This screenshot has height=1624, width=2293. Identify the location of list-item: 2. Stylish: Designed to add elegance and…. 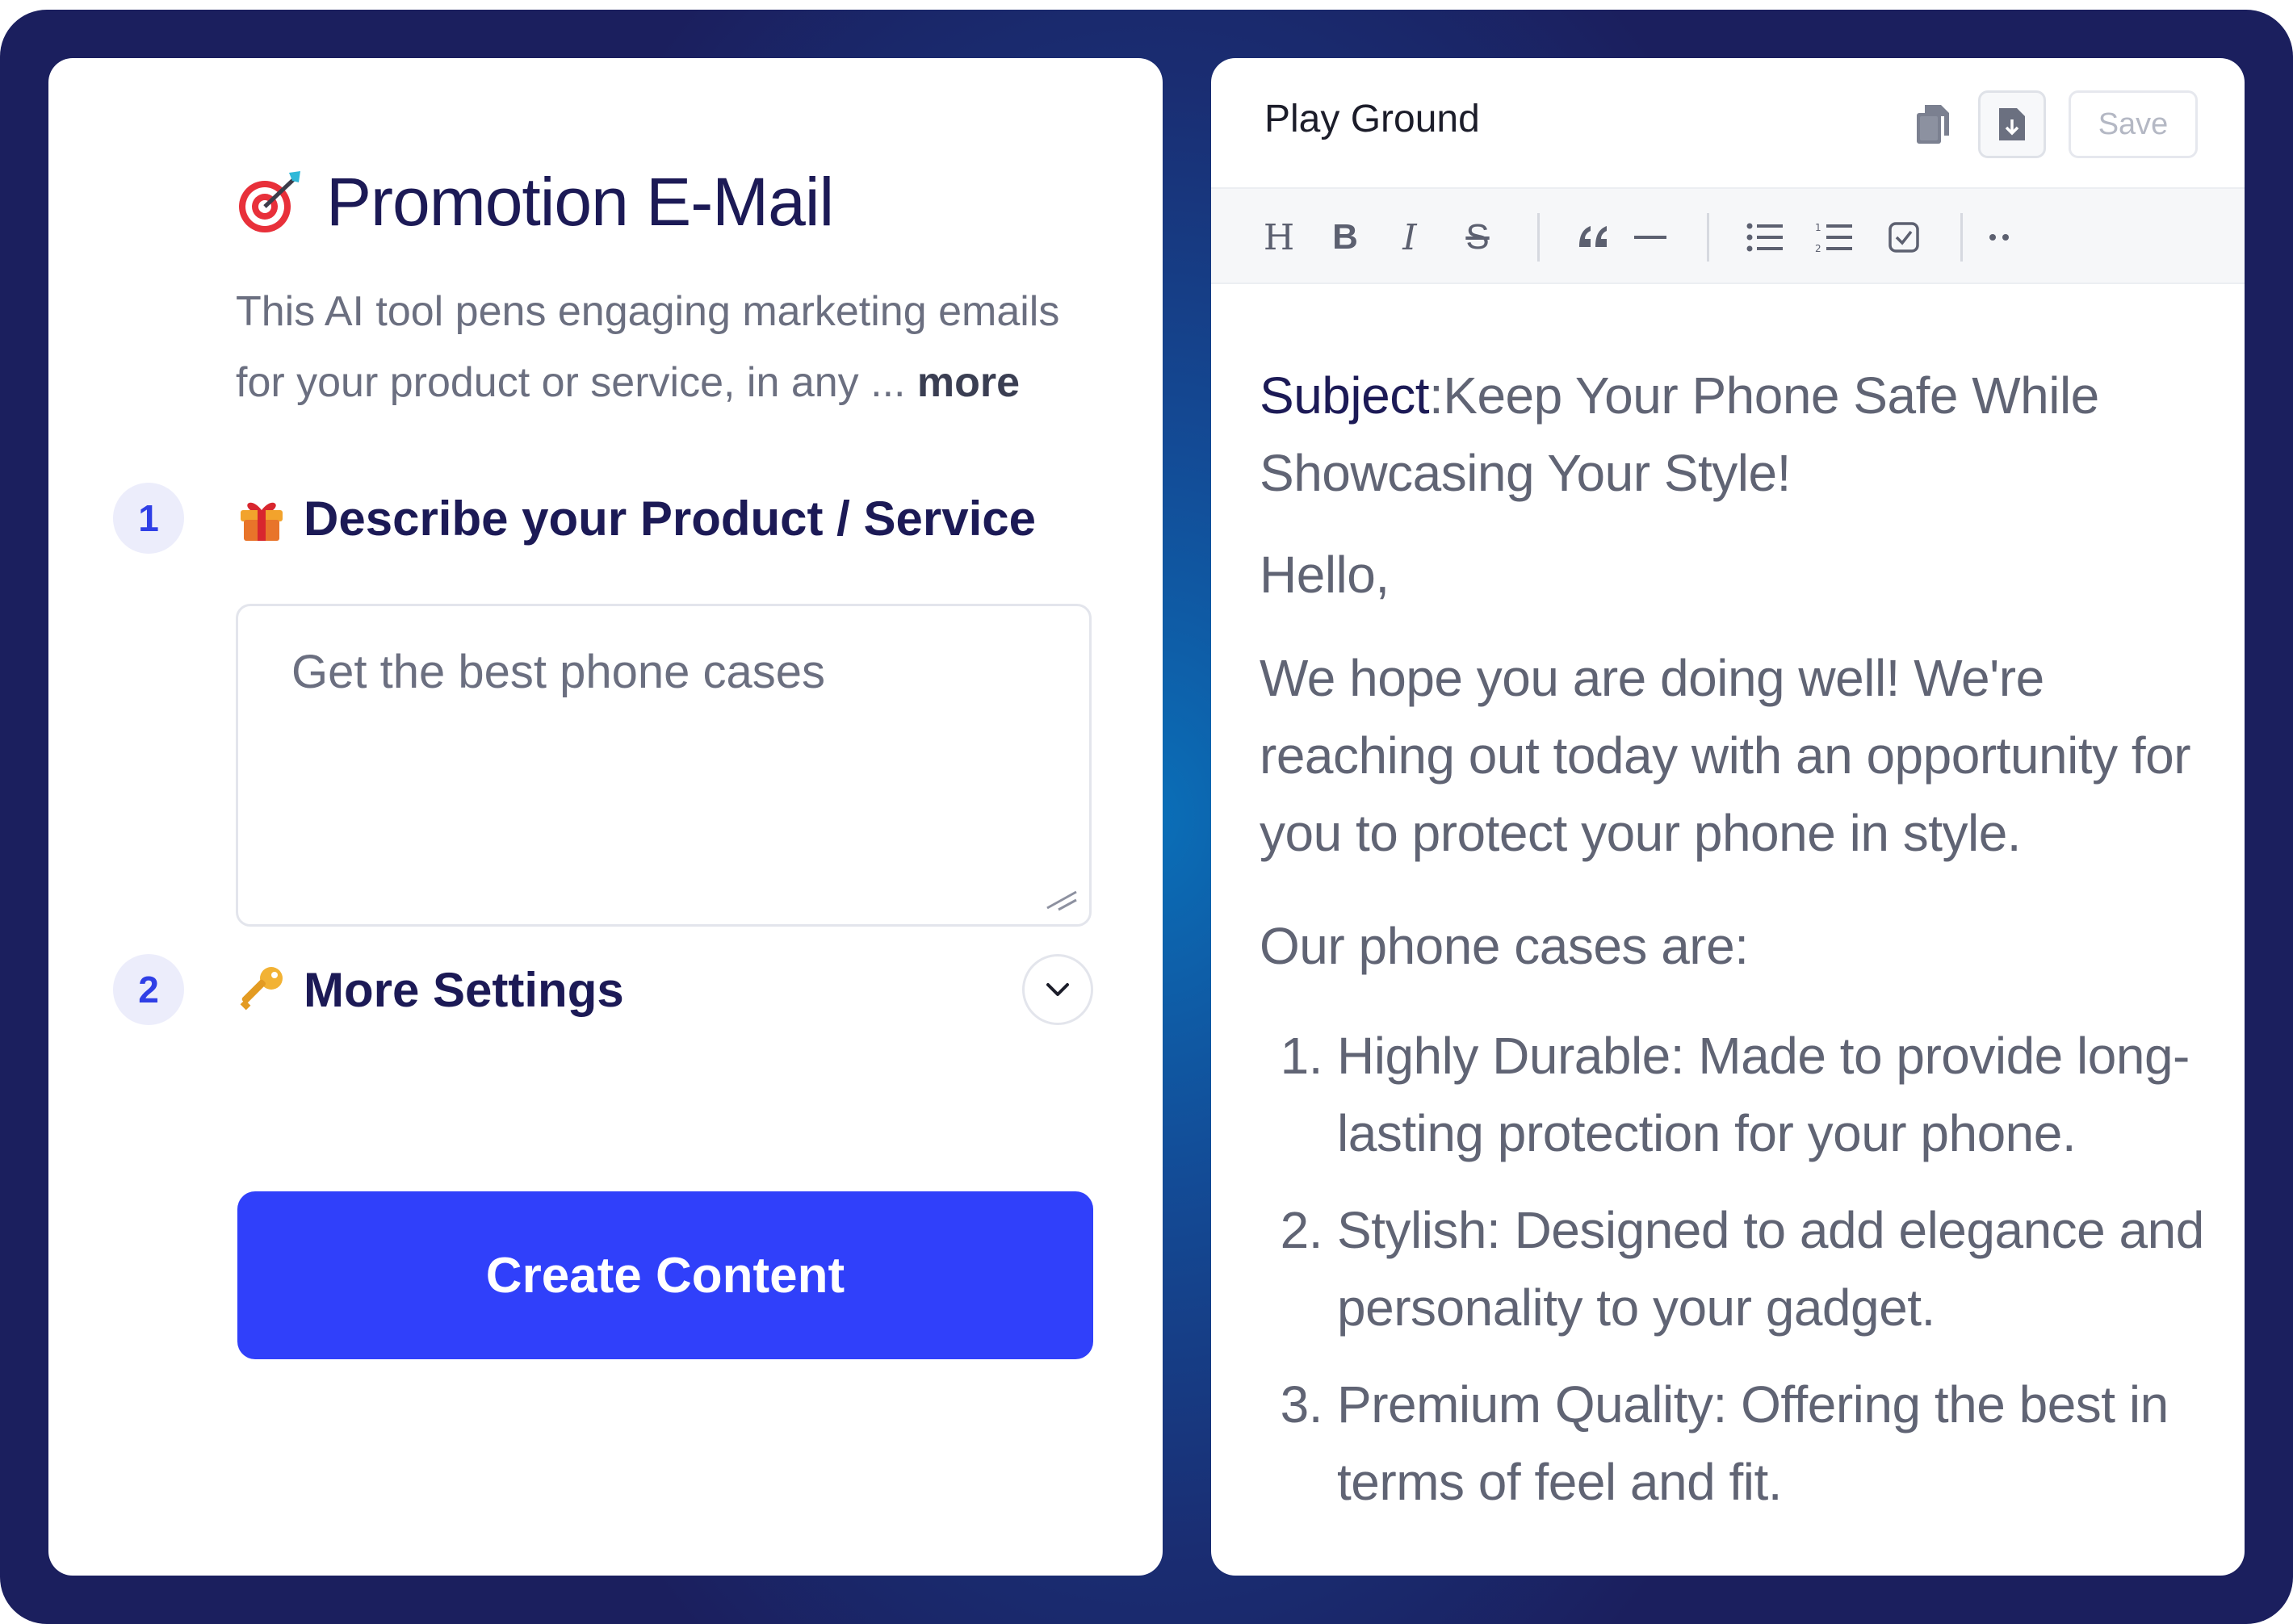
(1736, 1268).